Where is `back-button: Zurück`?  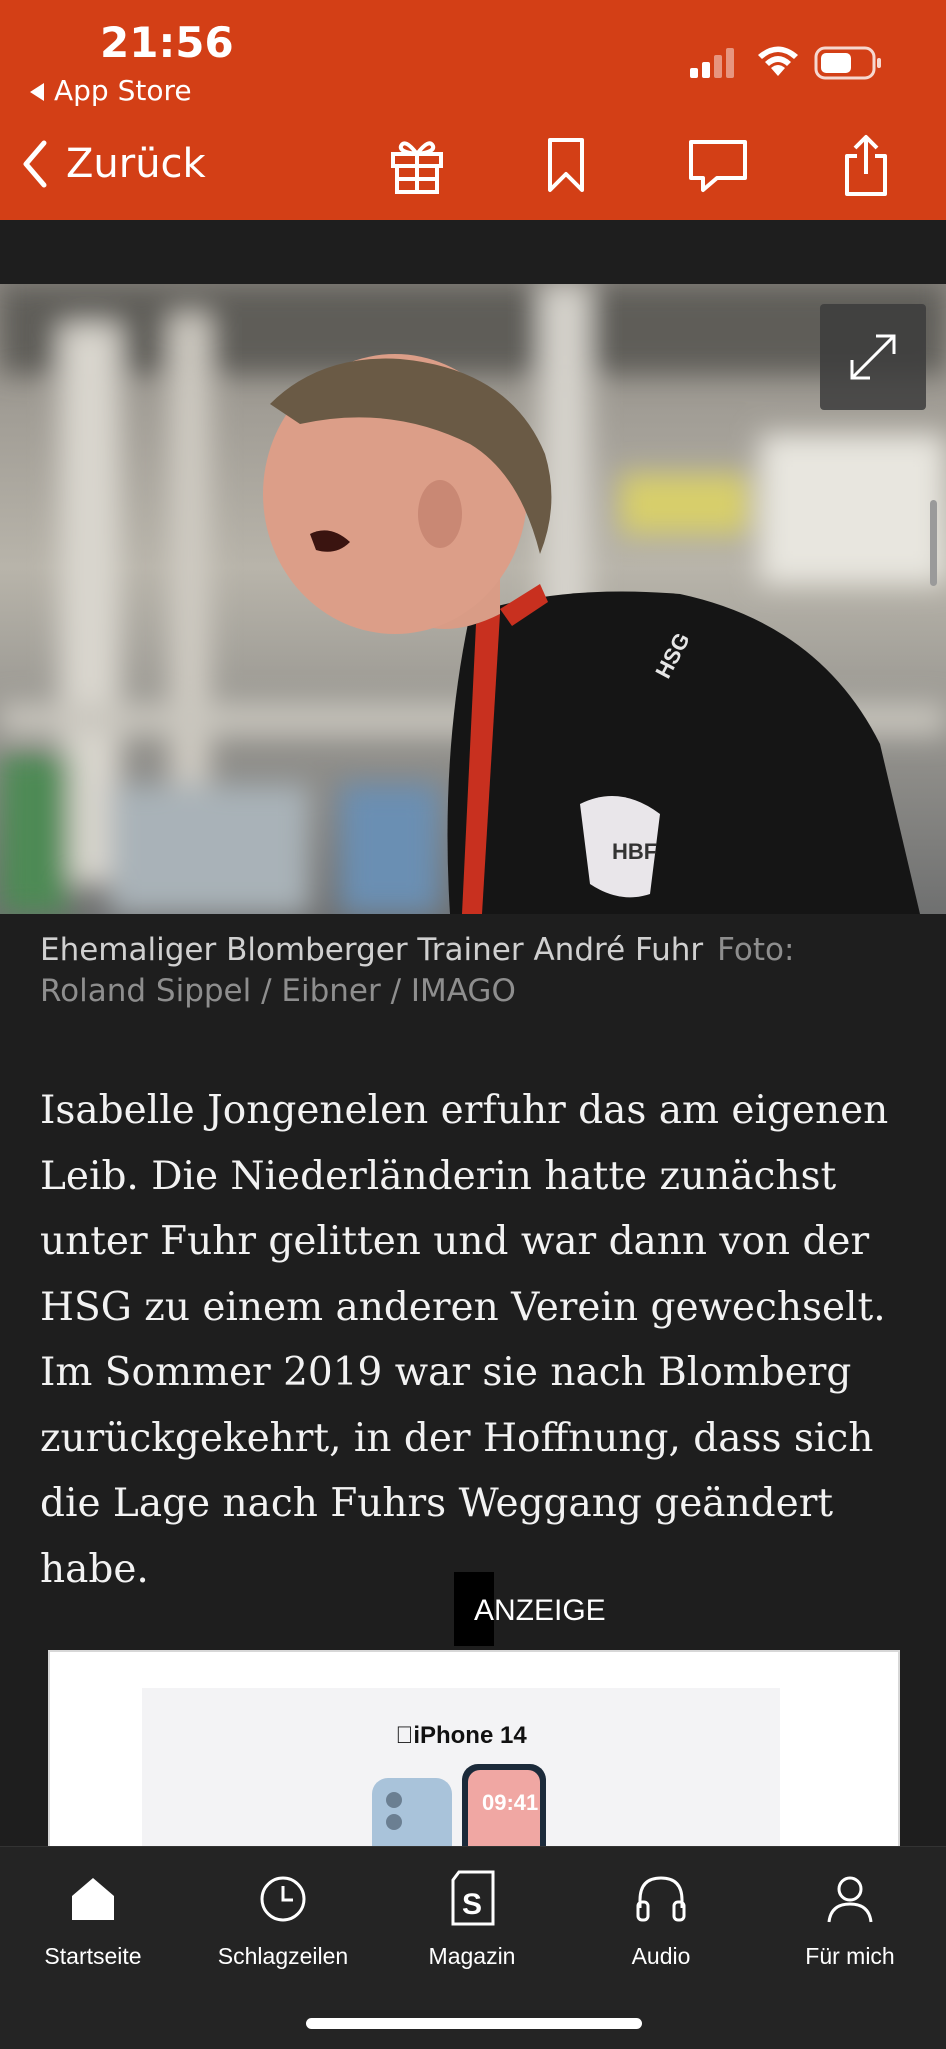
back-button: Zurück is located at coordinates (113, 164).